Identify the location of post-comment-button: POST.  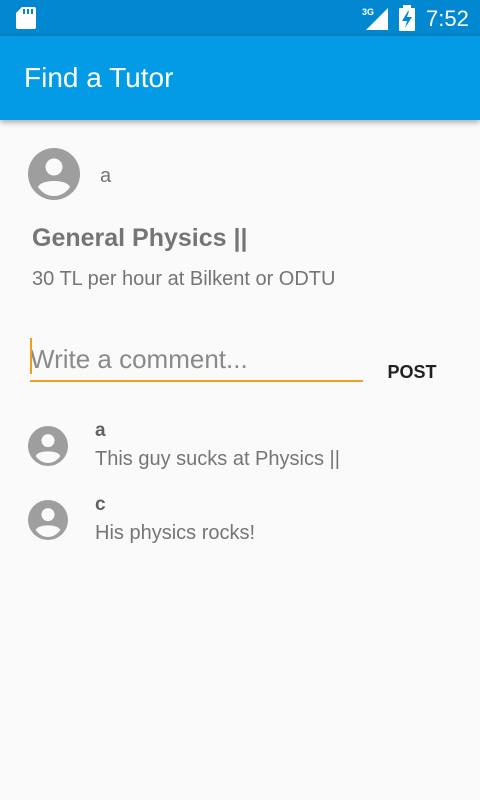
(412, 372).